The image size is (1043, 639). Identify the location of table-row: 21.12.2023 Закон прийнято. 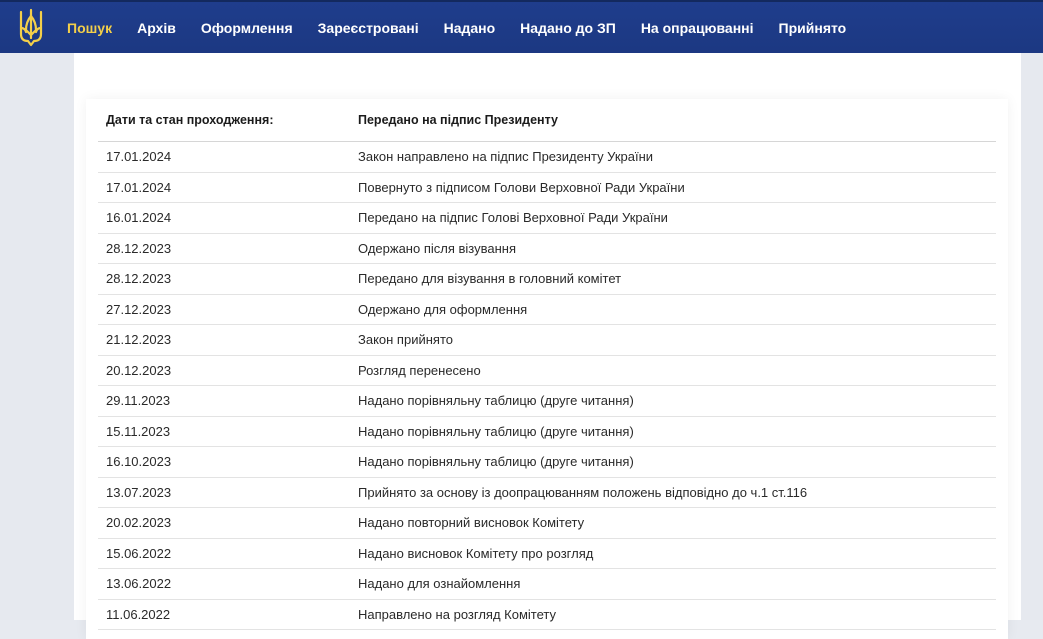
(547, 340).